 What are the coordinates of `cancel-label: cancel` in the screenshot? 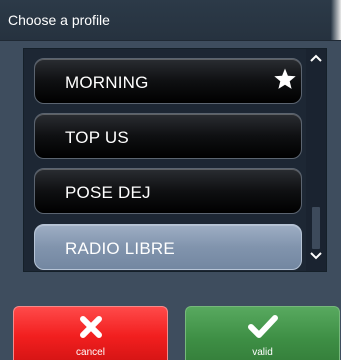 It's located at (90, 352).